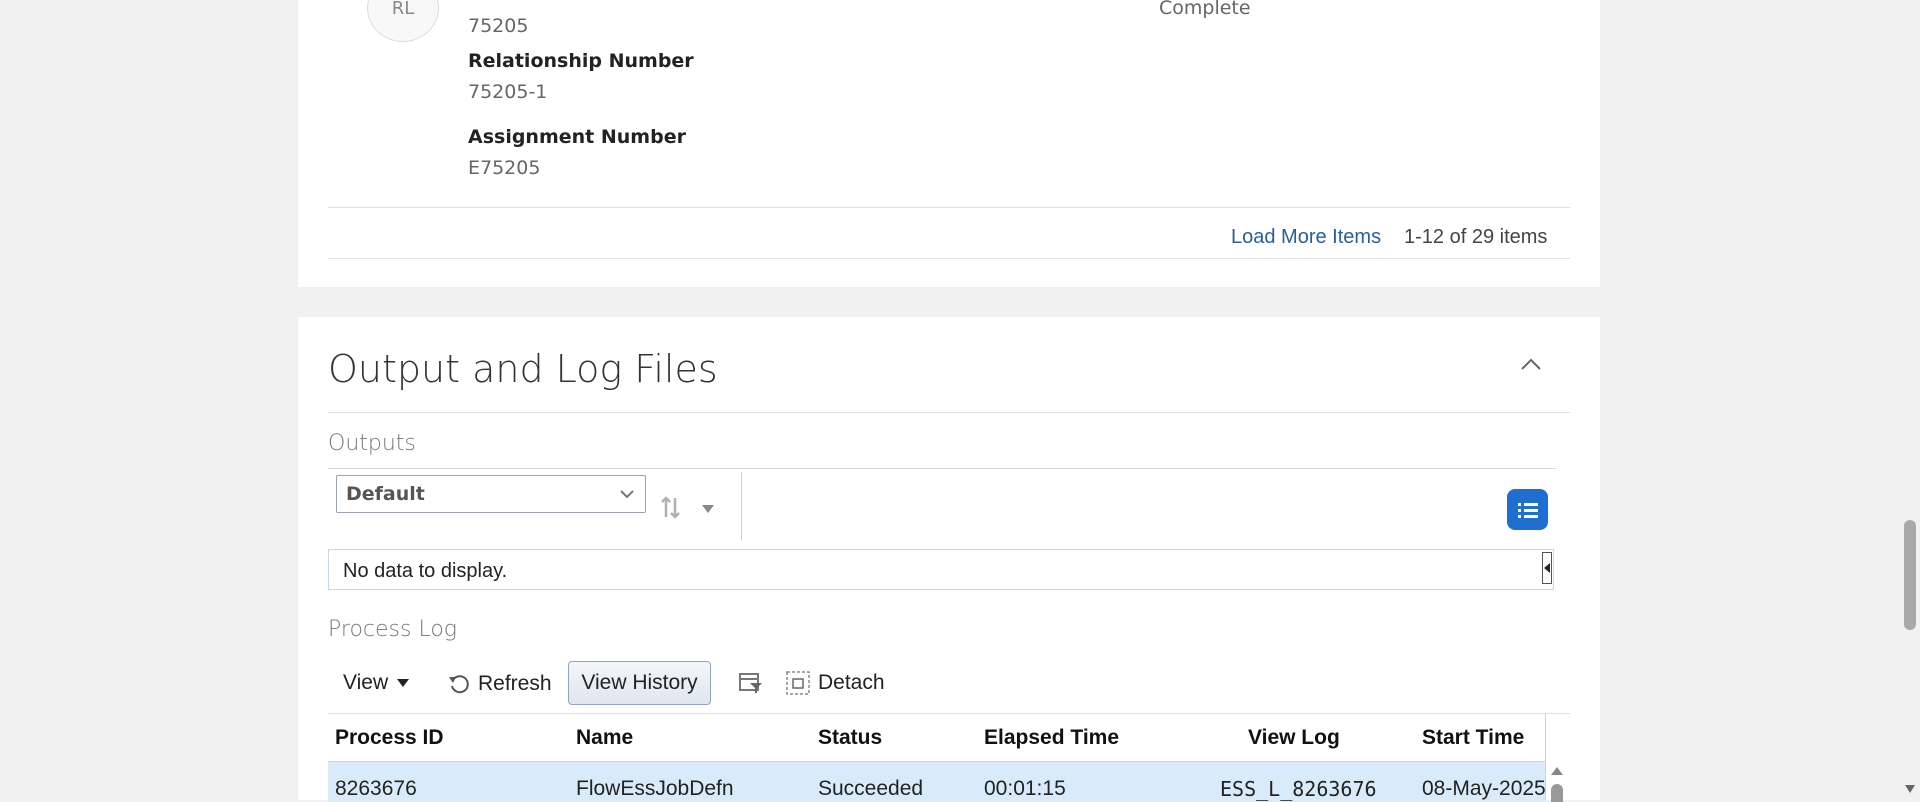 The height and width of the screenshot is (802, 1920). What do you see at coordinates (392, 629) in the screenshot?
I see `process-log-label: Process Log` at bounding box center [392, 629].